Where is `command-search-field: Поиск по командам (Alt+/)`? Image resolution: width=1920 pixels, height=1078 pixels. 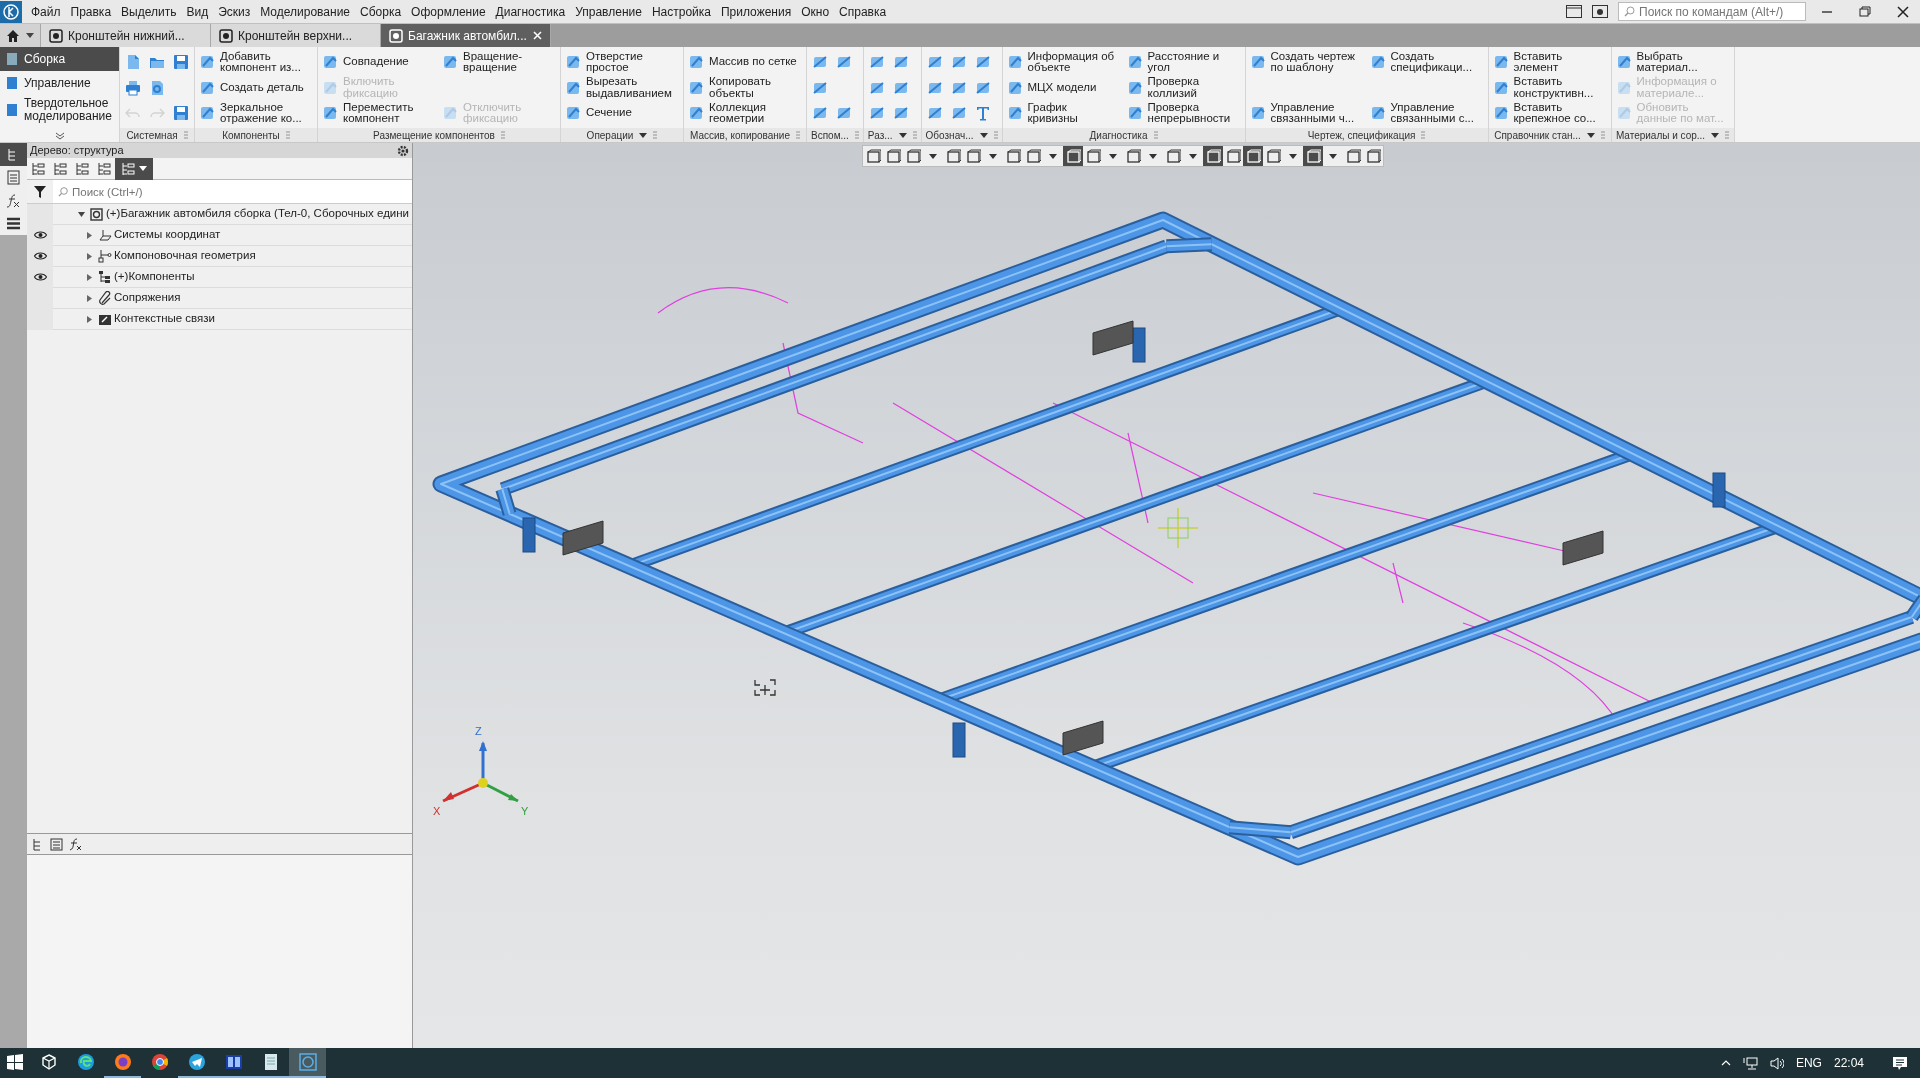 command-search-field: Поиск по командам (Alt+/) is located at coordinates (1712, 11).